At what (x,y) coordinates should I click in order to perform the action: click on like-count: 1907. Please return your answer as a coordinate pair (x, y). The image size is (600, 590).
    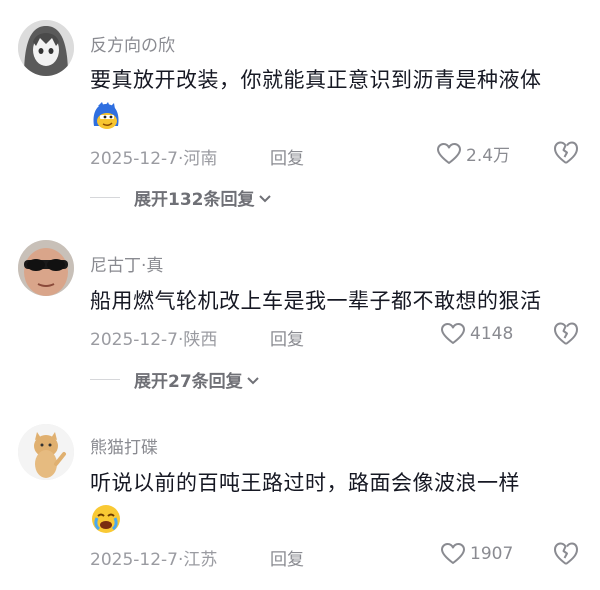
    Looking at the image, I should click on (492, 554).